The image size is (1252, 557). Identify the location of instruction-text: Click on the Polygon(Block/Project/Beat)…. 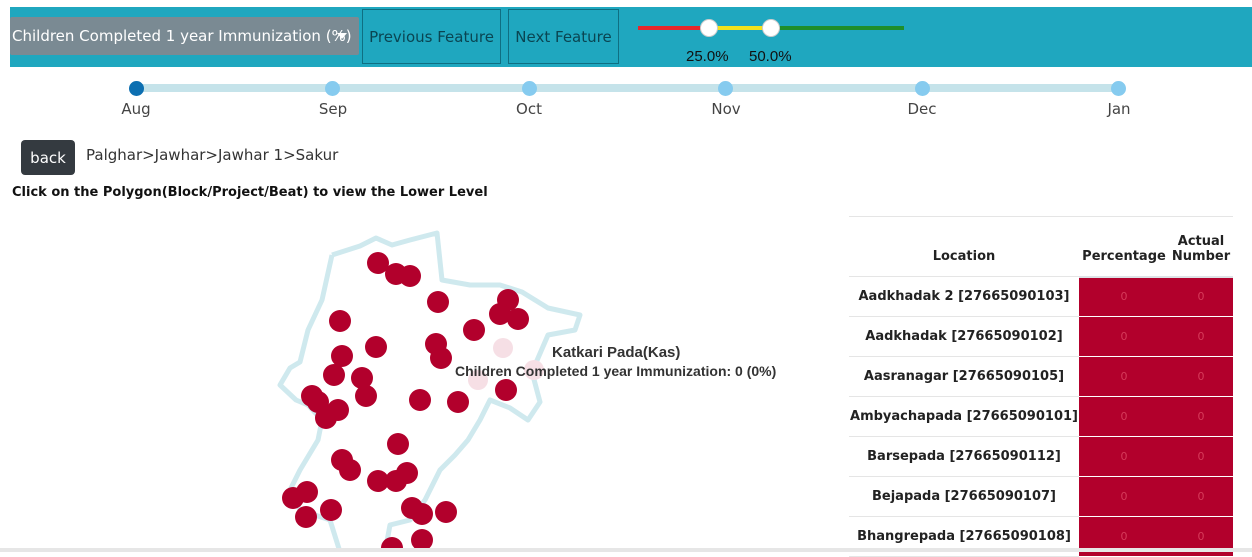
(250, 192).